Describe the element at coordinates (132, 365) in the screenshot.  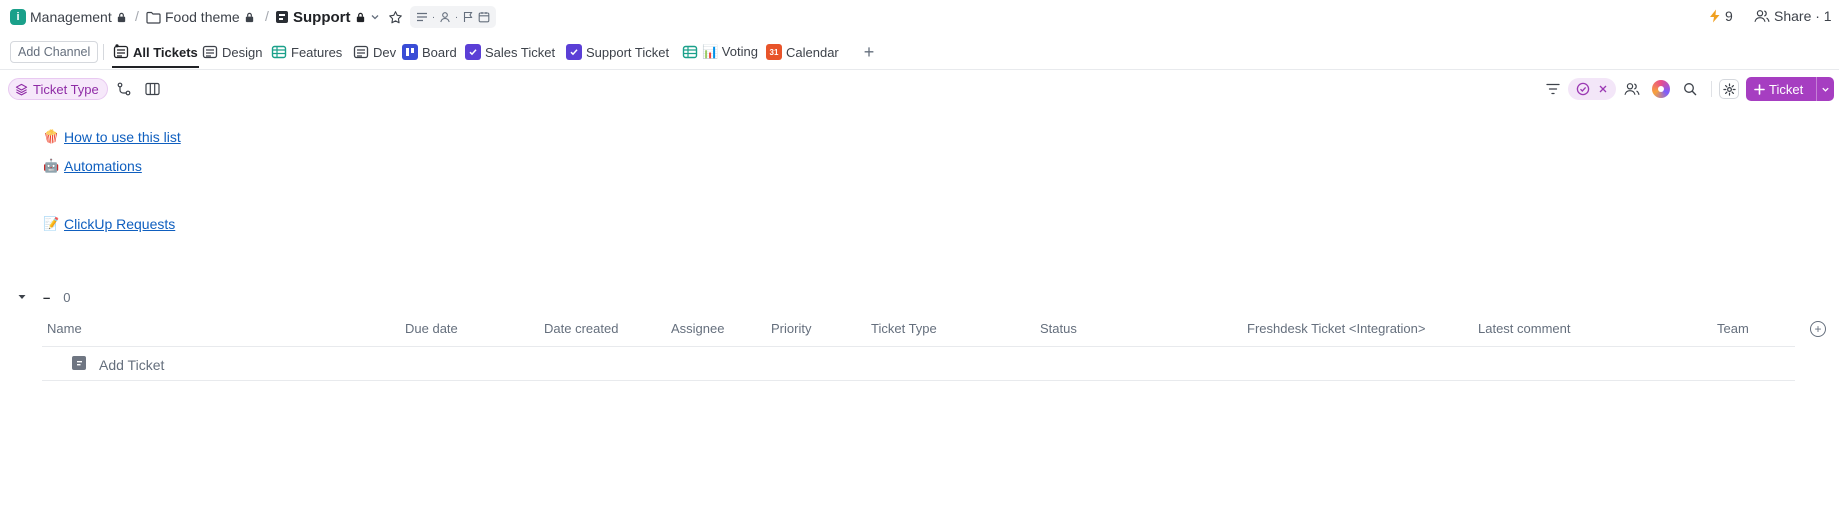
I see `add-ticket-row-label: Add Ticket` at that location.